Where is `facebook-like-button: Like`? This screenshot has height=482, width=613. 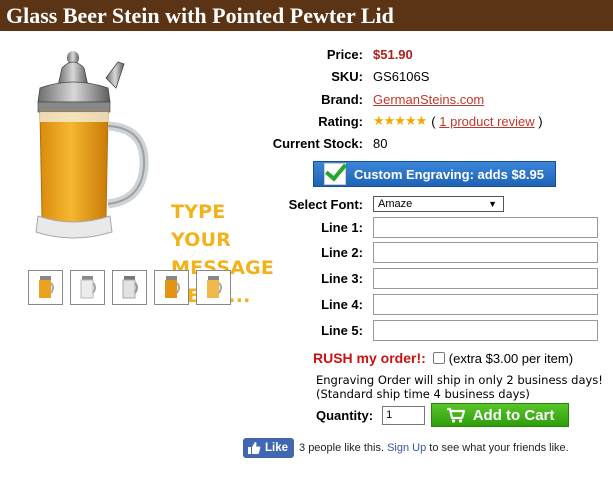
facebook-like-button: Like is located at coordinates (269, 448).